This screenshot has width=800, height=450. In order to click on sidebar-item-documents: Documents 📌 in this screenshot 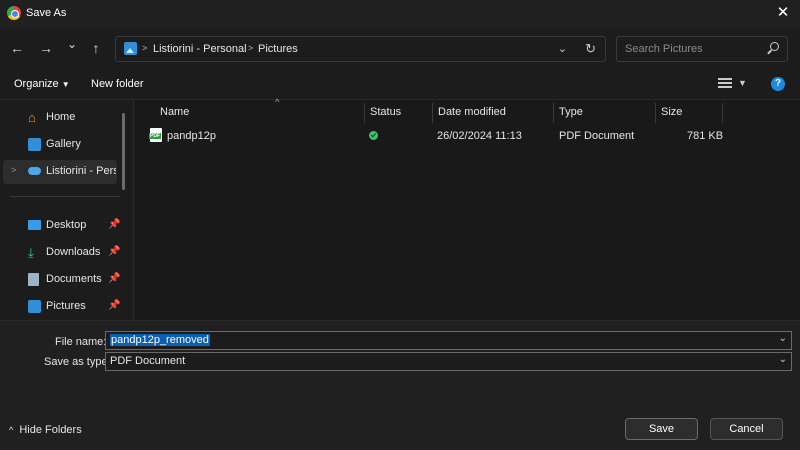, I will do `click(61, 280)`.